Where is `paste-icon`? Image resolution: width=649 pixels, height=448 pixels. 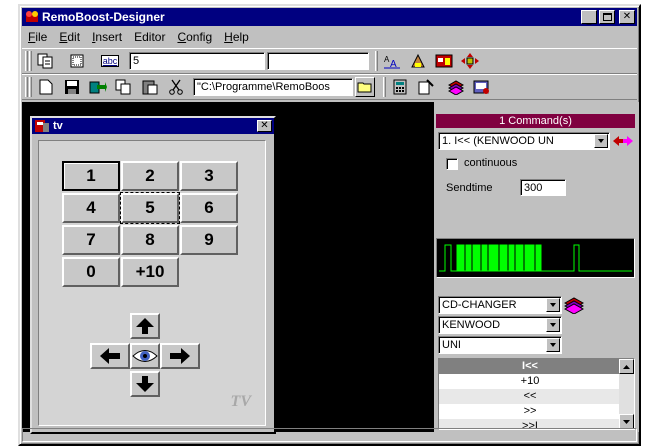
paste-icon is located at coordinates (150, 87).